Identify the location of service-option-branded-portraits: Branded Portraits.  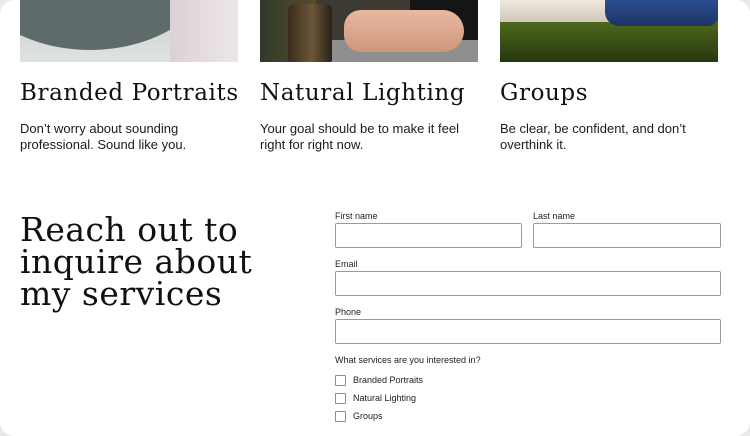
(379, 380).